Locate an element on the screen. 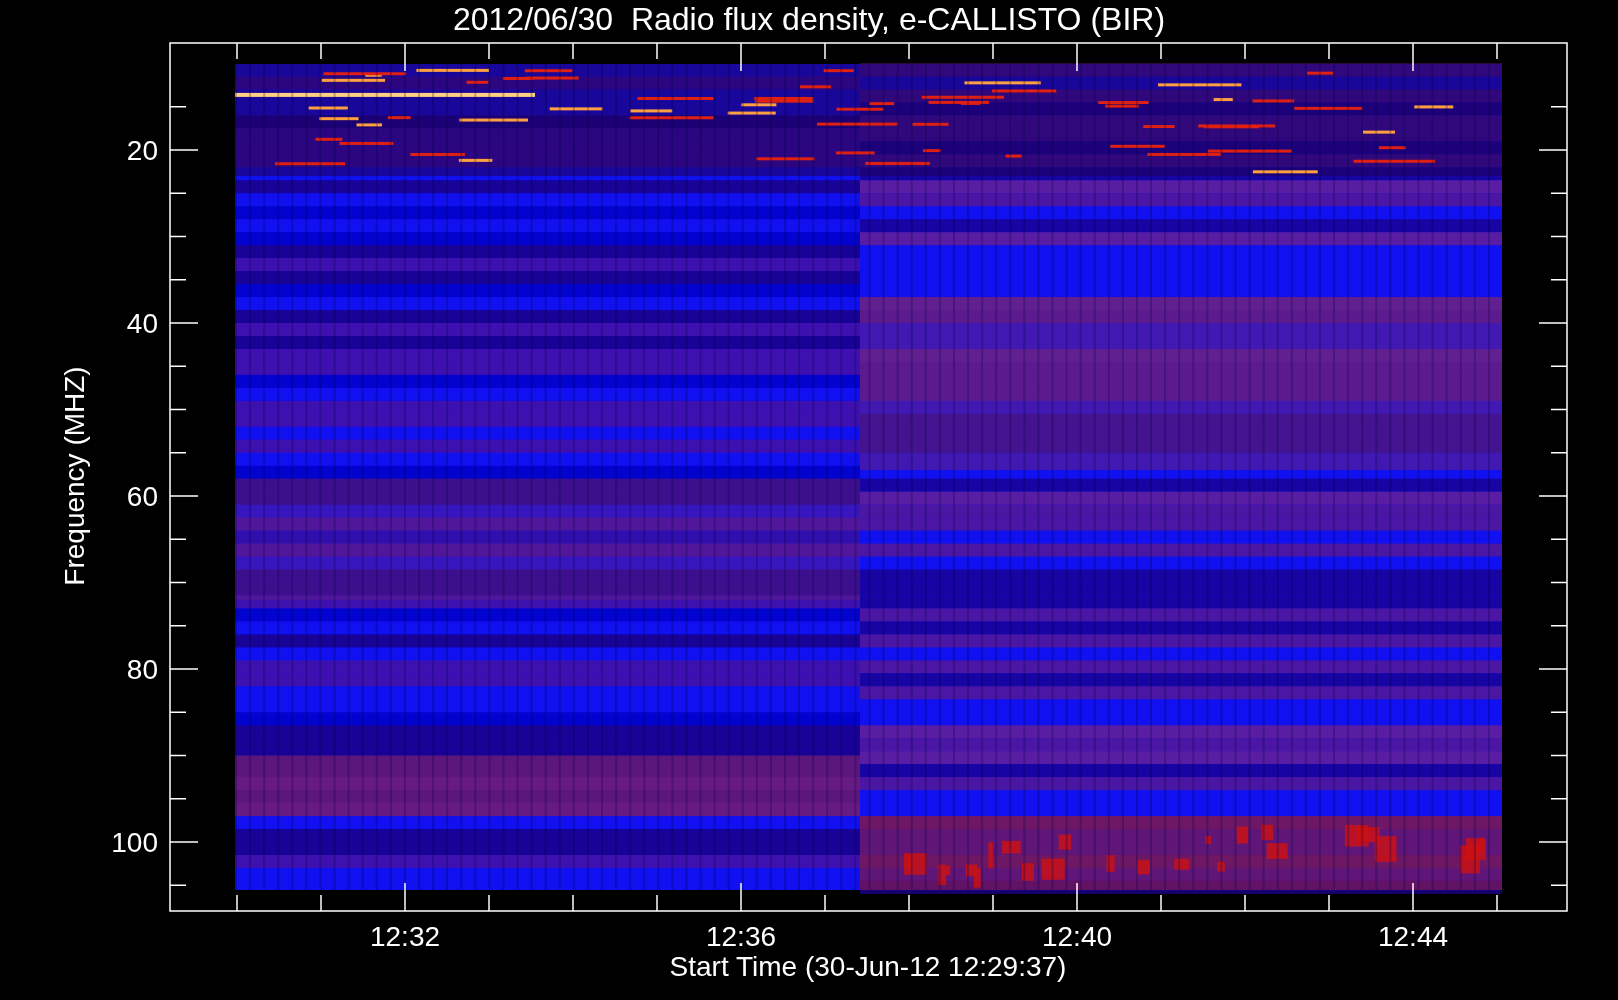 The width and height of the screenshot is (1618, 1000). y-tick-label: 100 is located at coordinates (134, 842).